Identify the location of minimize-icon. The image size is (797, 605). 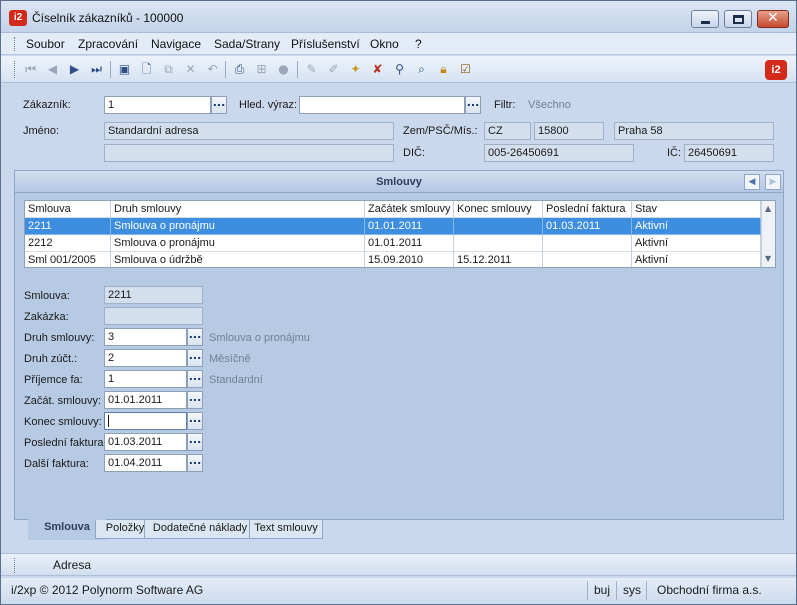
(705, 22).